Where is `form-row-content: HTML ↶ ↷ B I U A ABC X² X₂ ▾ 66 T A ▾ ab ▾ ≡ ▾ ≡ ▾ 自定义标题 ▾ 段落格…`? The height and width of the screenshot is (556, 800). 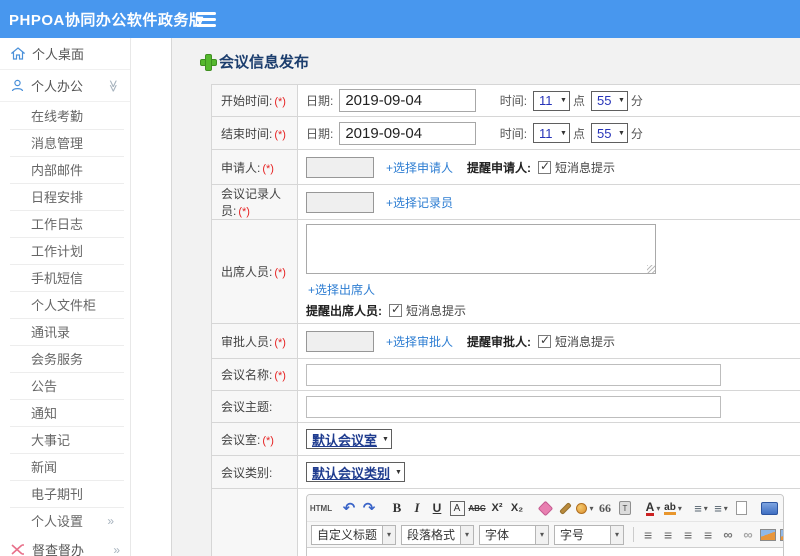 form-row-content: HTML ↶ ↷ B I U A ABC X² X₂ ▾ 66 T A ▾ ab ▾ ≡ ▾ ≡ ▾ 自定义标题 ▾ 段落格… is located at coordinates (505, 522).